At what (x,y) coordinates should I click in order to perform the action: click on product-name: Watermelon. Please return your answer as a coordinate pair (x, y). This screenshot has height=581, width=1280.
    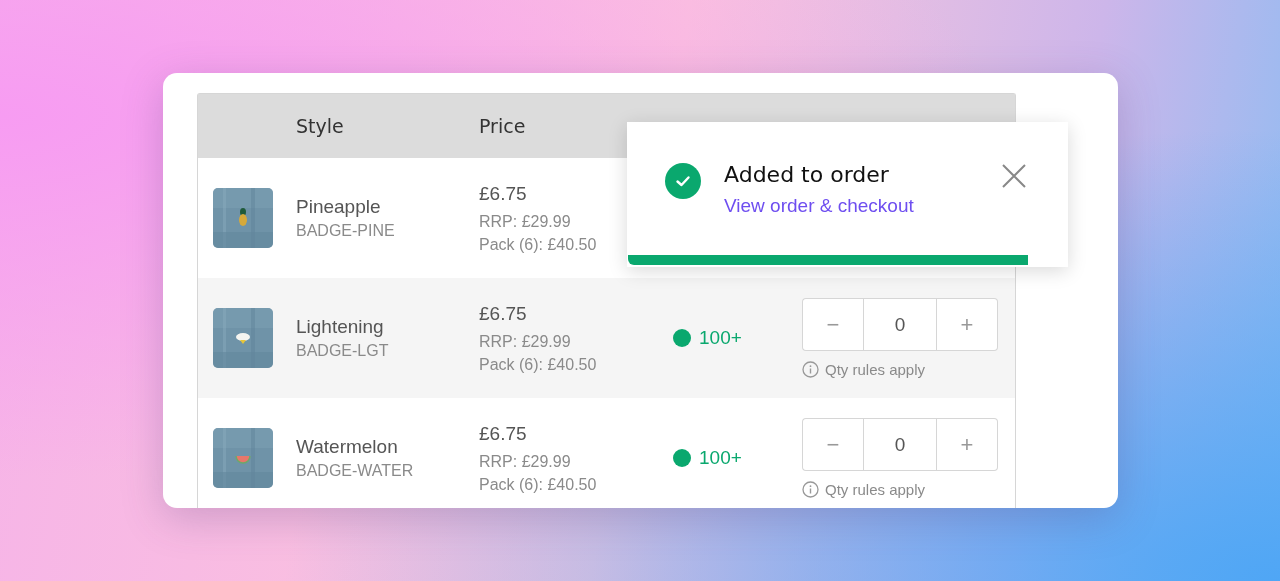
    Looking at the image, I should click on (347, 447).